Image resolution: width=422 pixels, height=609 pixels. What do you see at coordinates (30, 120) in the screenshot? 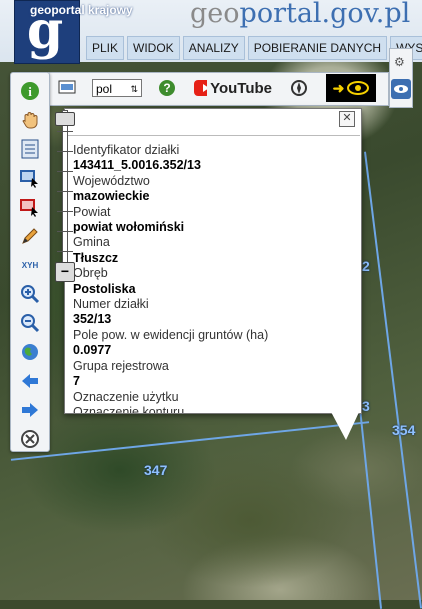
I see `hand-icon` at bounding box center [30, 120].